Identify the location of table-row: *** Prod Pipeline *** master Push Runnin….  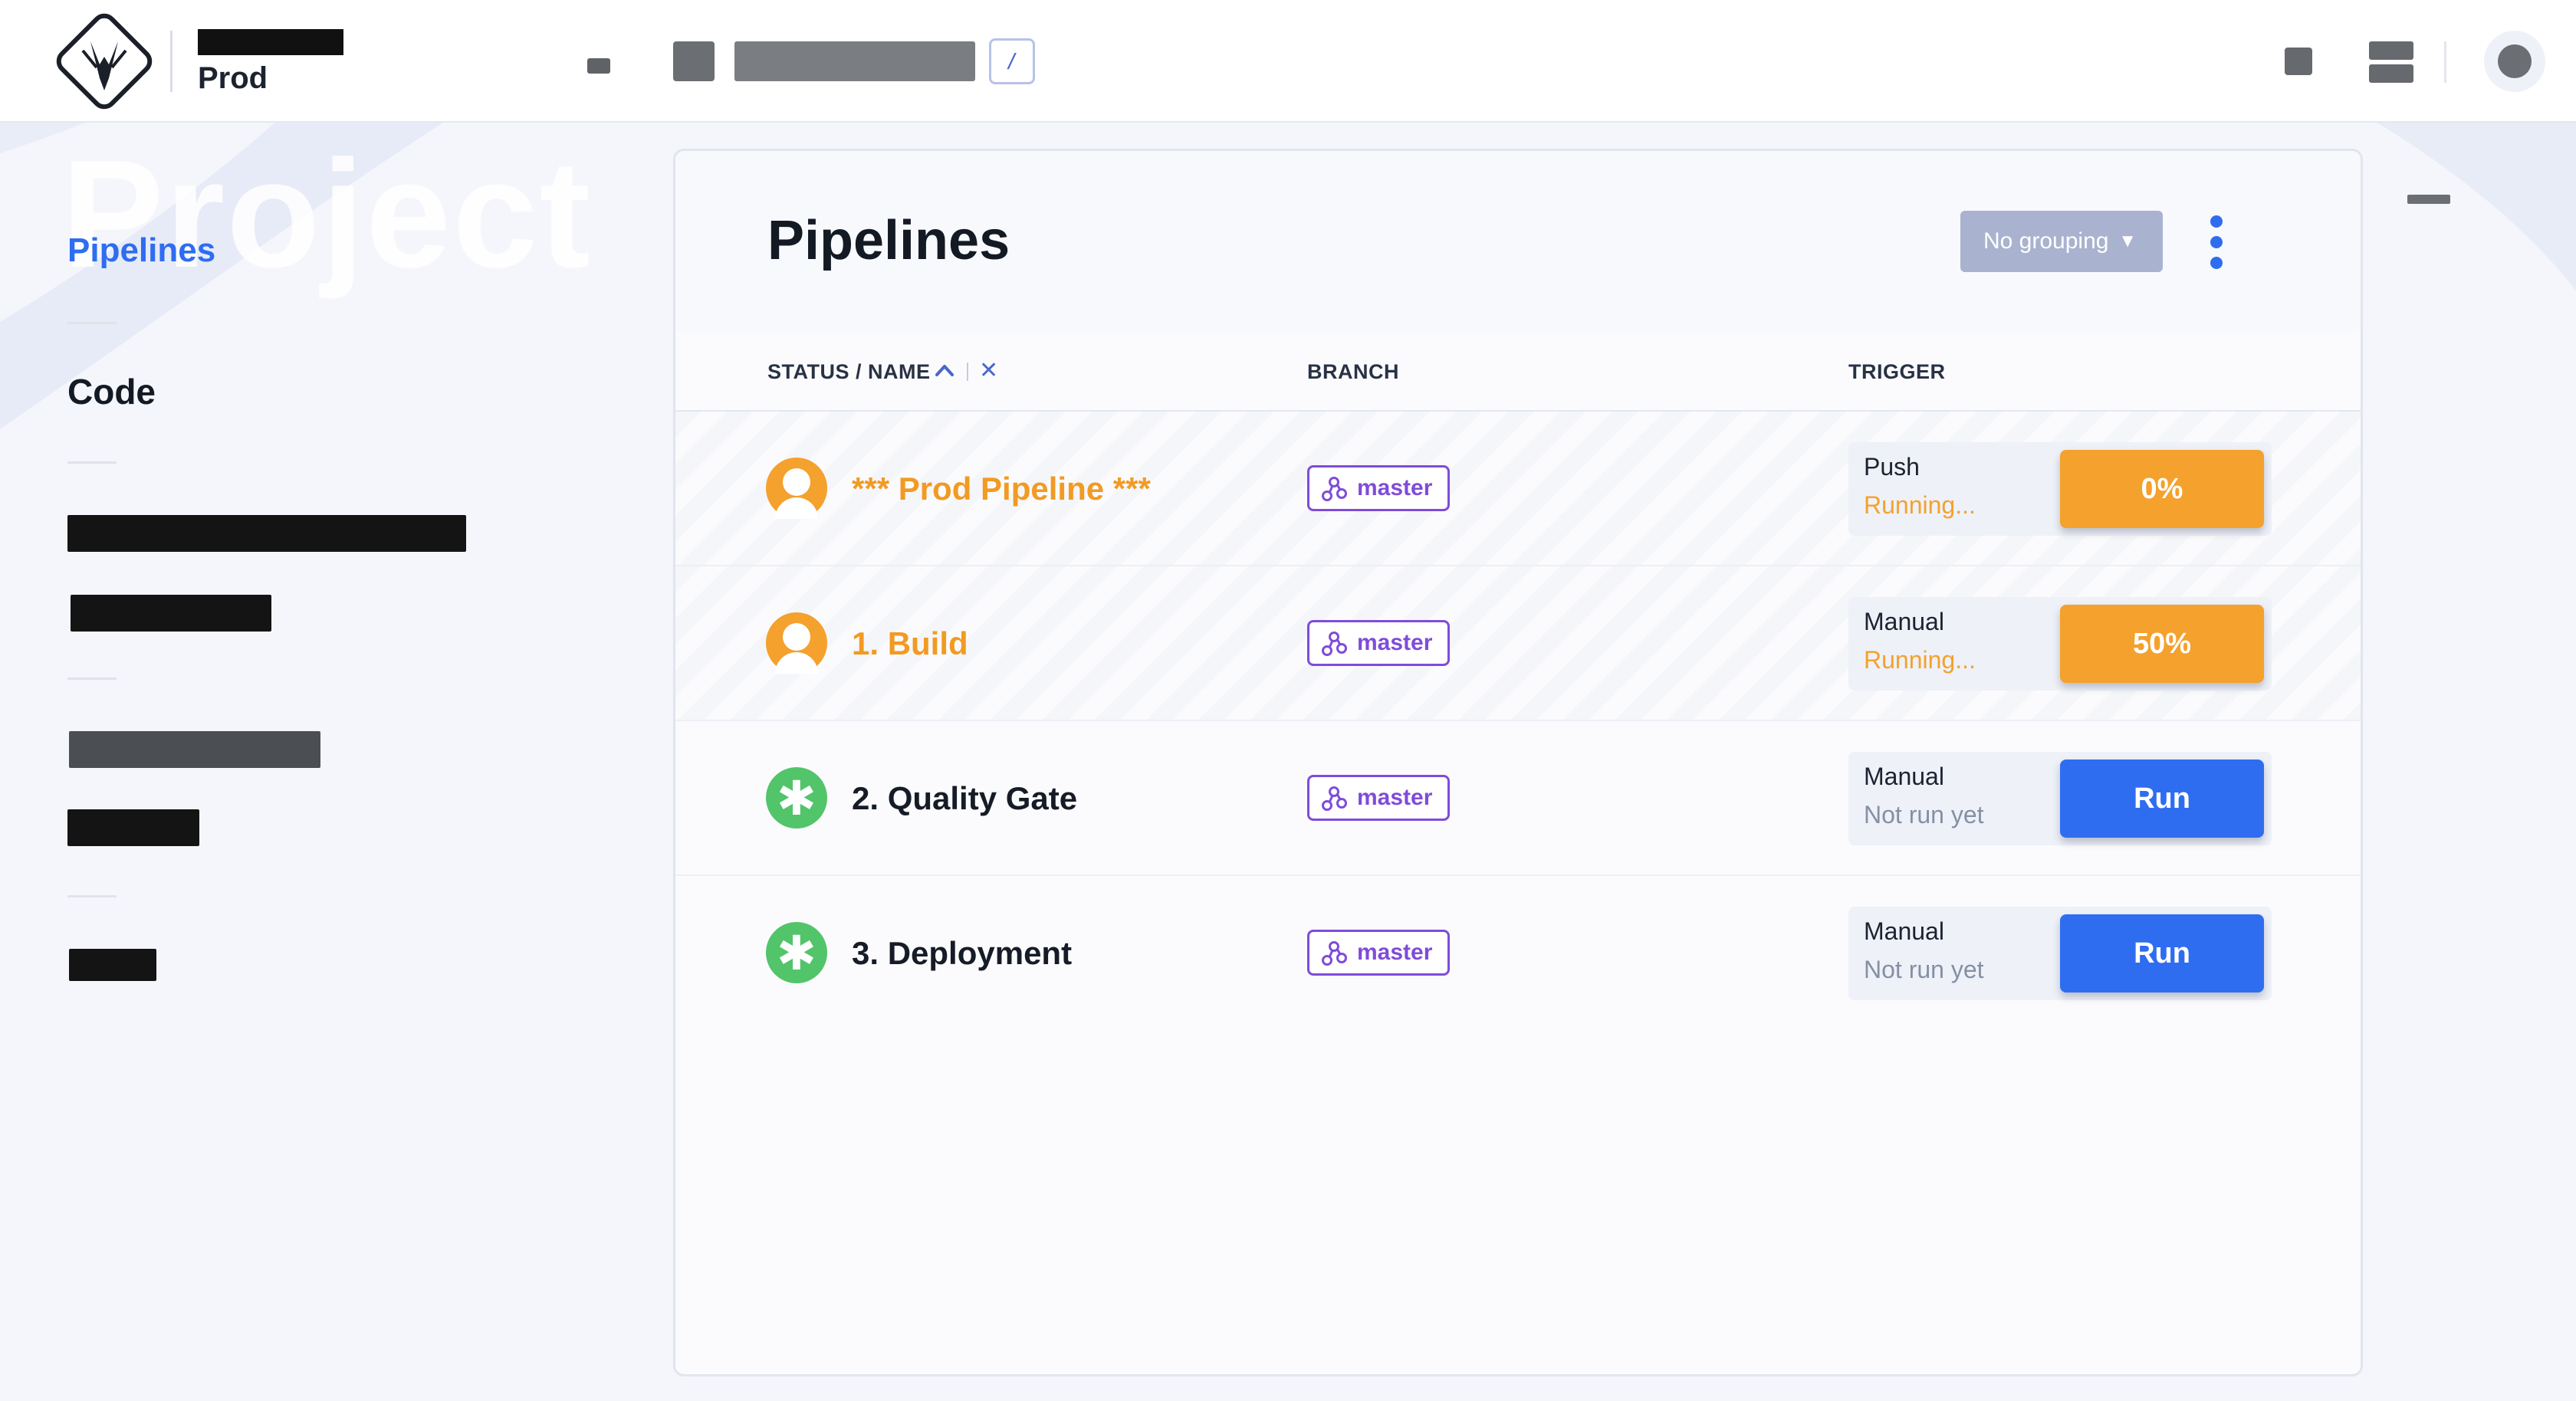
(1518, 489).